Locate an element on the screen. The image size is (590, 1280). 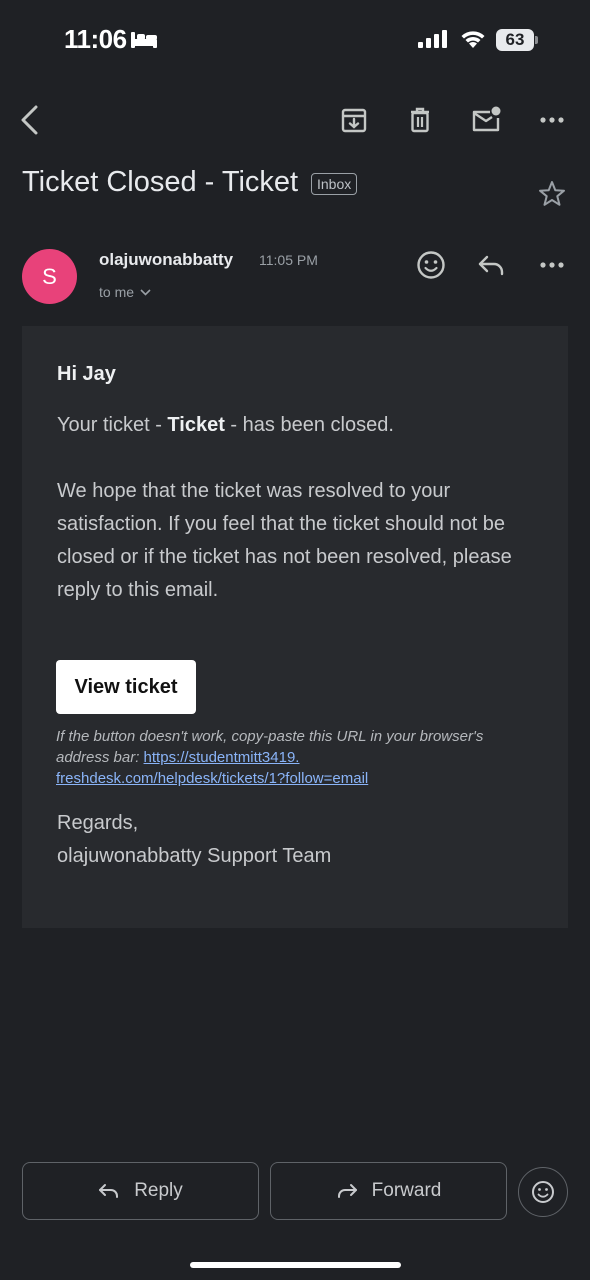
wifi-icon is located at coordinates (473, 39).